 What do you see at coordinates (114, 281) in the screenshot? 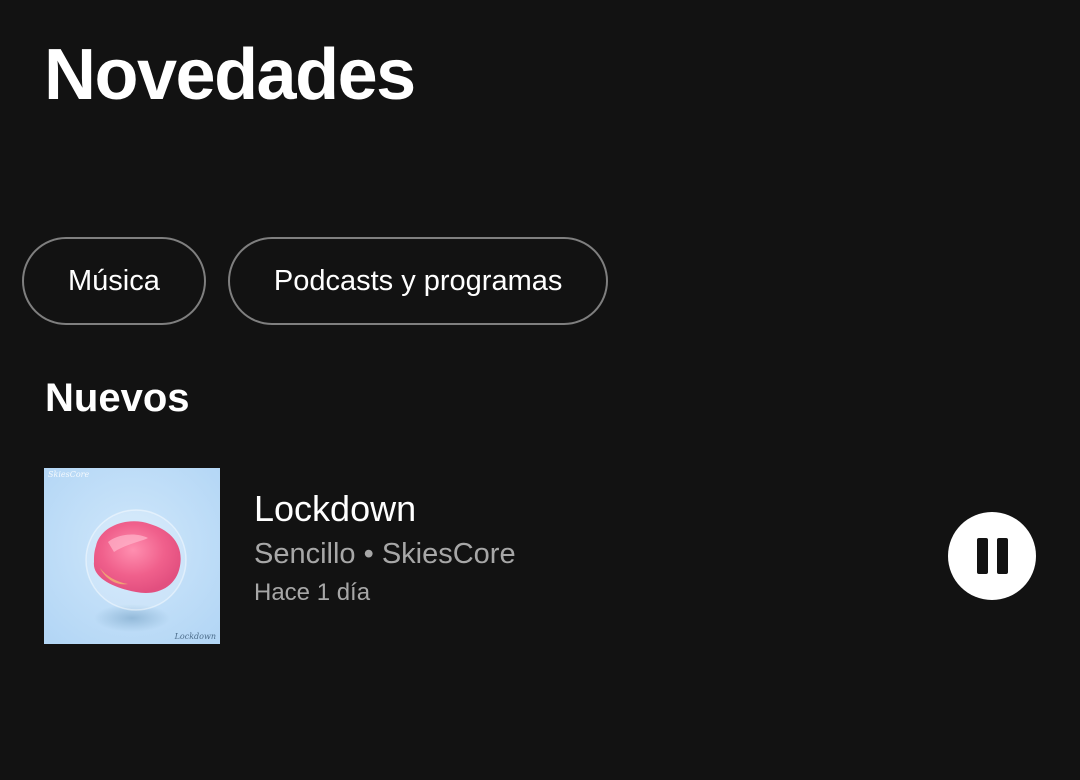
I see `filter-chip-music: Música` at bounding box center [114, 281].